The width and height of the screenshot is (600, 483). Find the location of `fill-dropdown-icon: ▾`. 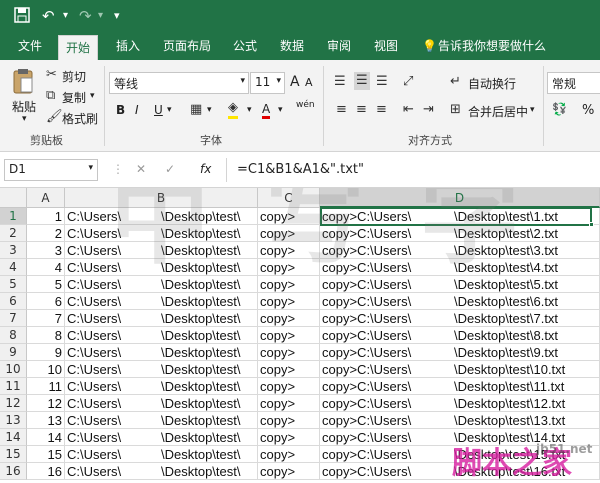

fill-dropdown-icon: ▾ is located at coordinates (249, 110).